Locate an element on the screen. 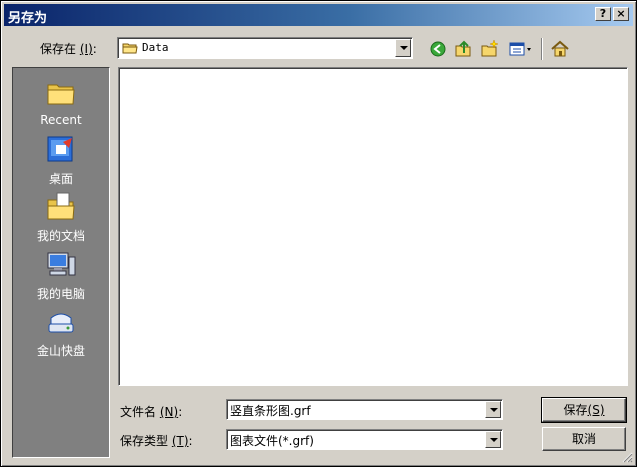 The height and width of the screenshot is (467, 637). new-folder-icon is located at coordinates (490, 49).